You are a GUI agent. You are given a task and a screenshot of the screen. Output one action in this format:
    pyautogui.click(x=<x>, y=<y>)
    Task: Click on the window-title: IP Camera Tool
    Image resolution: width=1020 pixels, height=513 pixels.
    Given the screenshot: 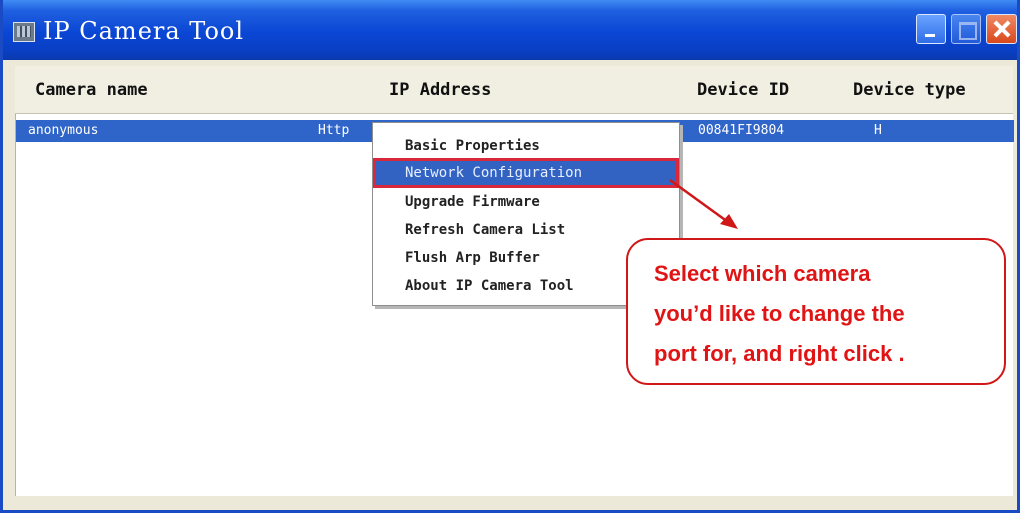 What is the action you would take?
    pyautogui.click(x=144, y=31)
    